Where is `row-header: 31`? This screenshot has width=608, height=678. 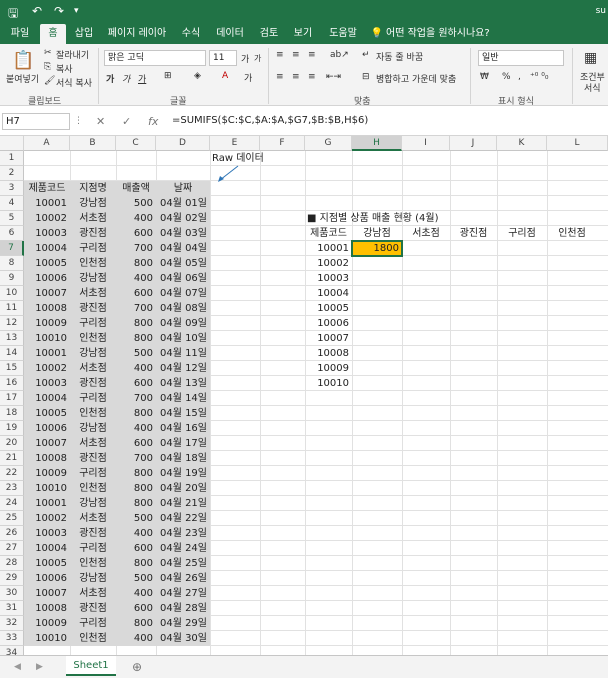
row-header: 31 is located at coordinates (12, 608).